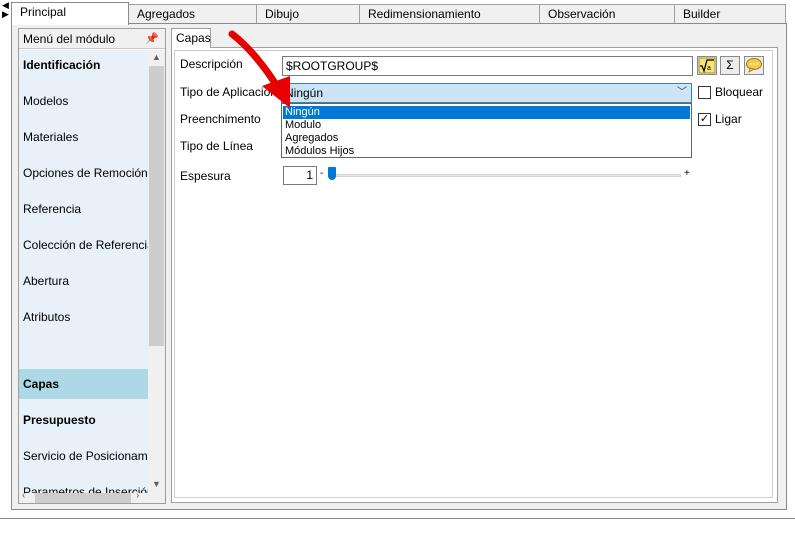 This screenshot has width=795, height=534. Describe the element at coordinates (216, 146) in the screenshot. I see `tipo-linea-label: Tipo de Línea` at that location.